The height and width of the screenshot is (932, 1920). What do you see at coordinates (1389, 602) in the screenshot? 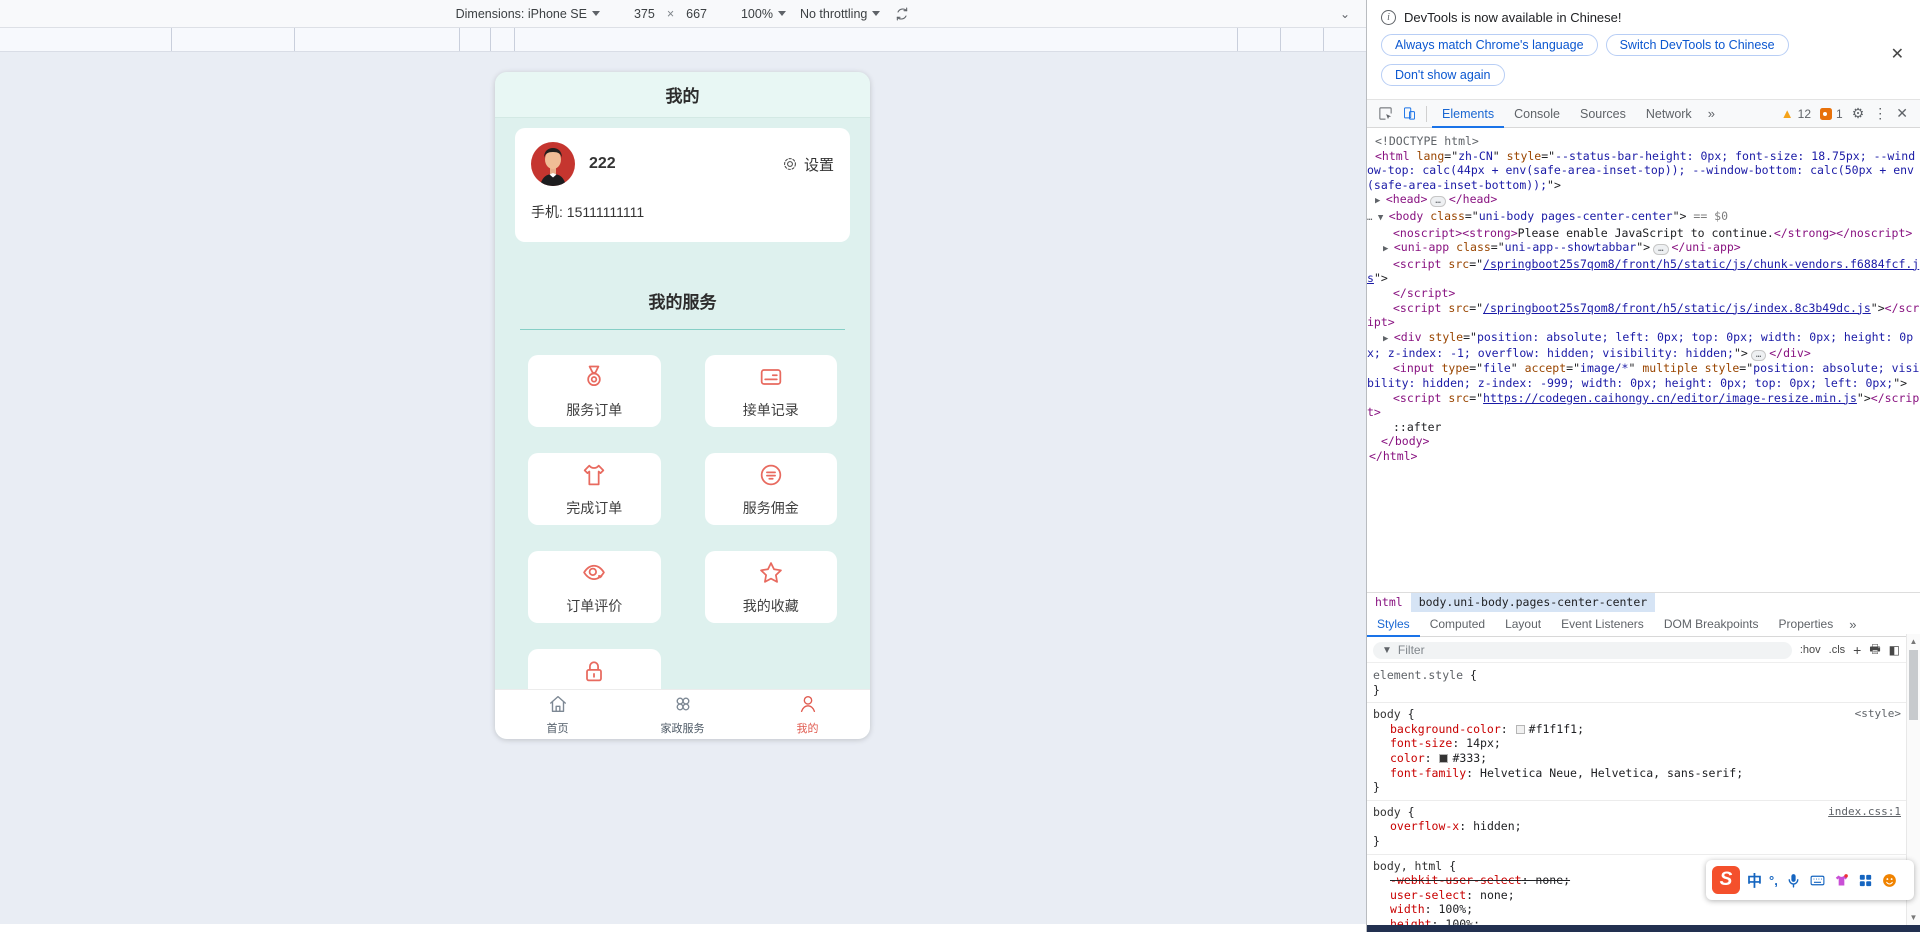
I see `breadcrumb-item: html` at bounding box center [1389, 602].